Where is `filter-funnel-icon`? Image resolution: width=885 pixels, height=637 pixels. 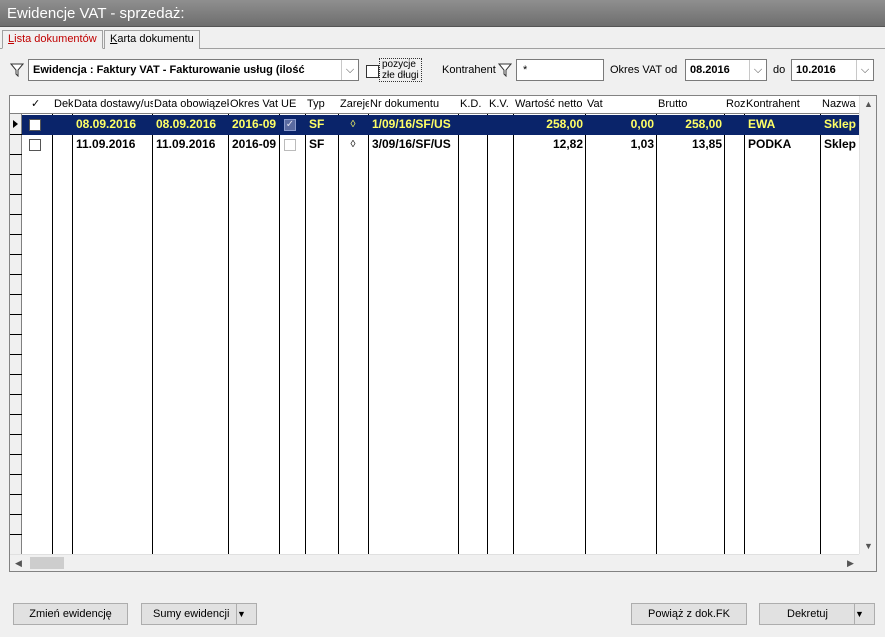 filter-funnel-icon is located at coordinates (17, 70).